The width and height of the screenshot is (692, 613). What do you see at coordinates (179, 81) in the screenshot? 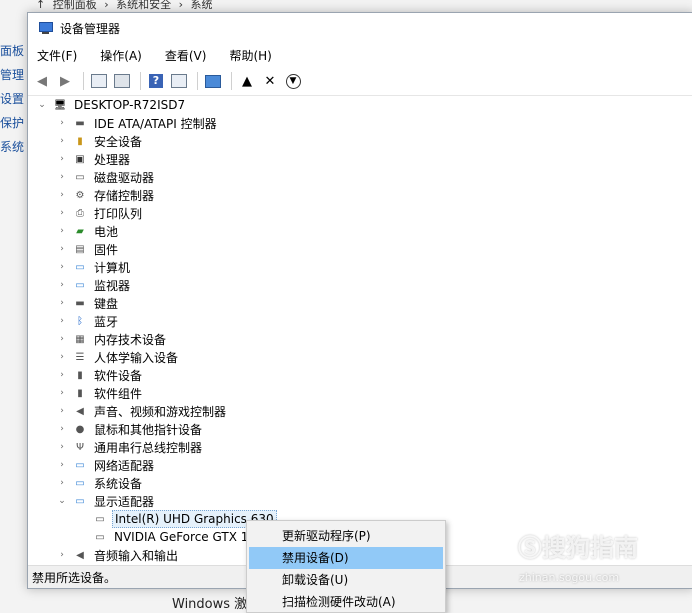
I see `view-icon` at bounding box center [179, 81].